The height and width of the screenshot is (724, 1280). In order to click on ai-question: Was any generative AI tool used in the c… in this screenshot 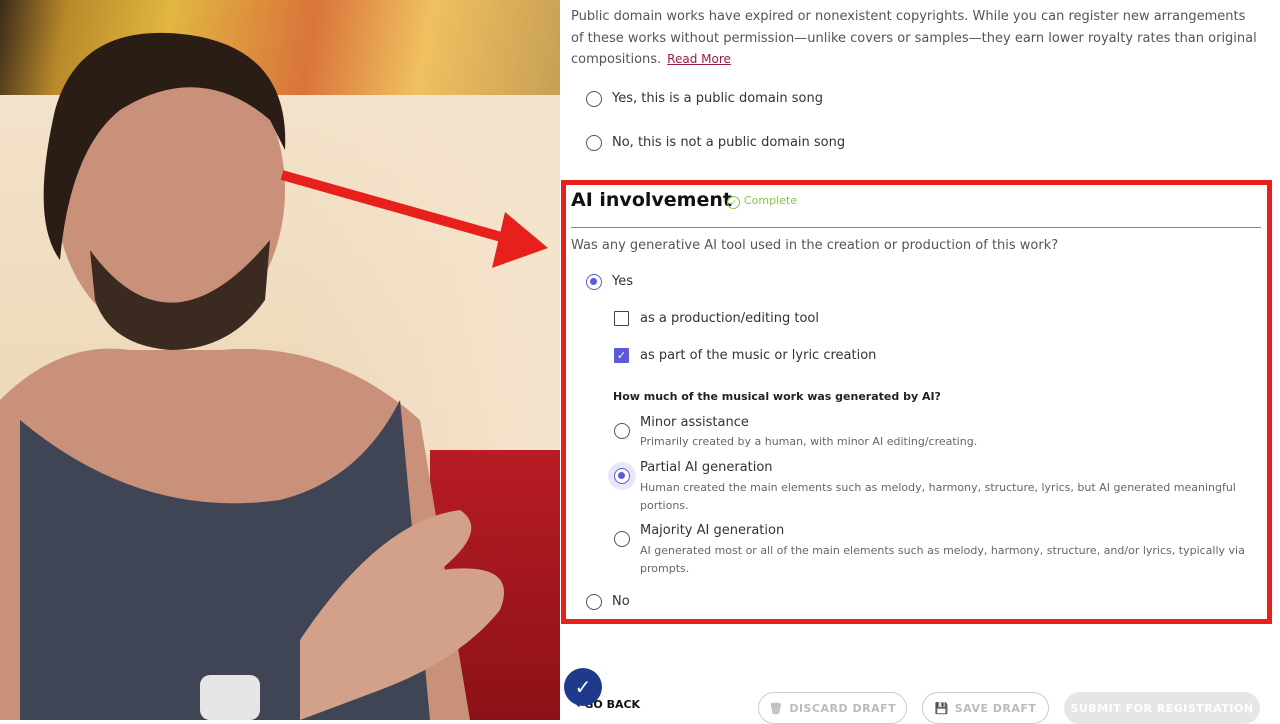, I will do `click(815, 245)`.